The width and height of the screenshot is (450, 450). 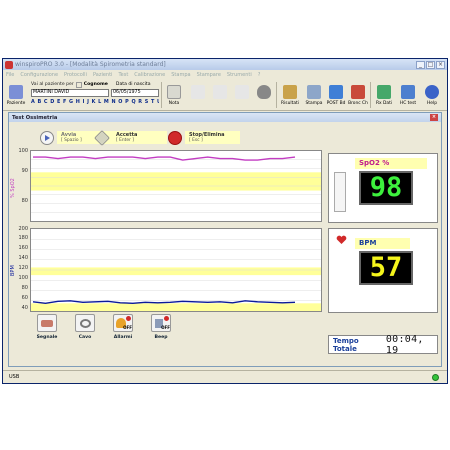 I want to click on total-time: Tempo Totale 00:04, 19, so click(x=383, y=344).